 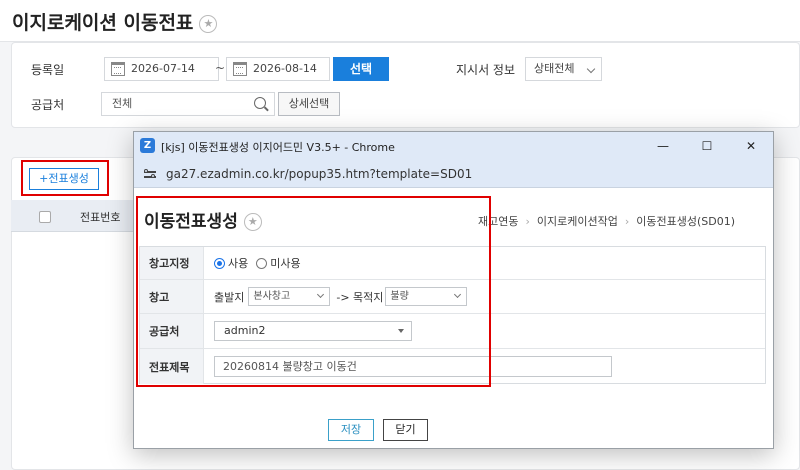 What do you see at coordinates (591, 69) in the screenshot?
I see `chevron-down-icon` at bounding box center [591, 69].